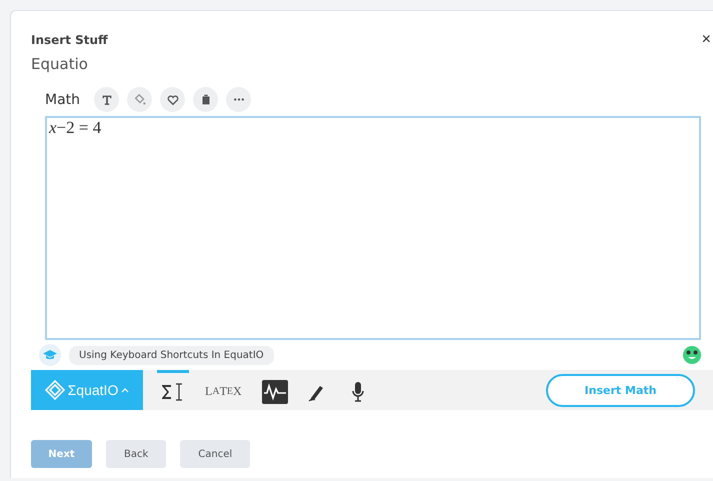  Describe the element at coordinates (171, 355) in the screenshot. I see `hint-link: Using Keyboard Shortcuts In EquatIO` at that location.